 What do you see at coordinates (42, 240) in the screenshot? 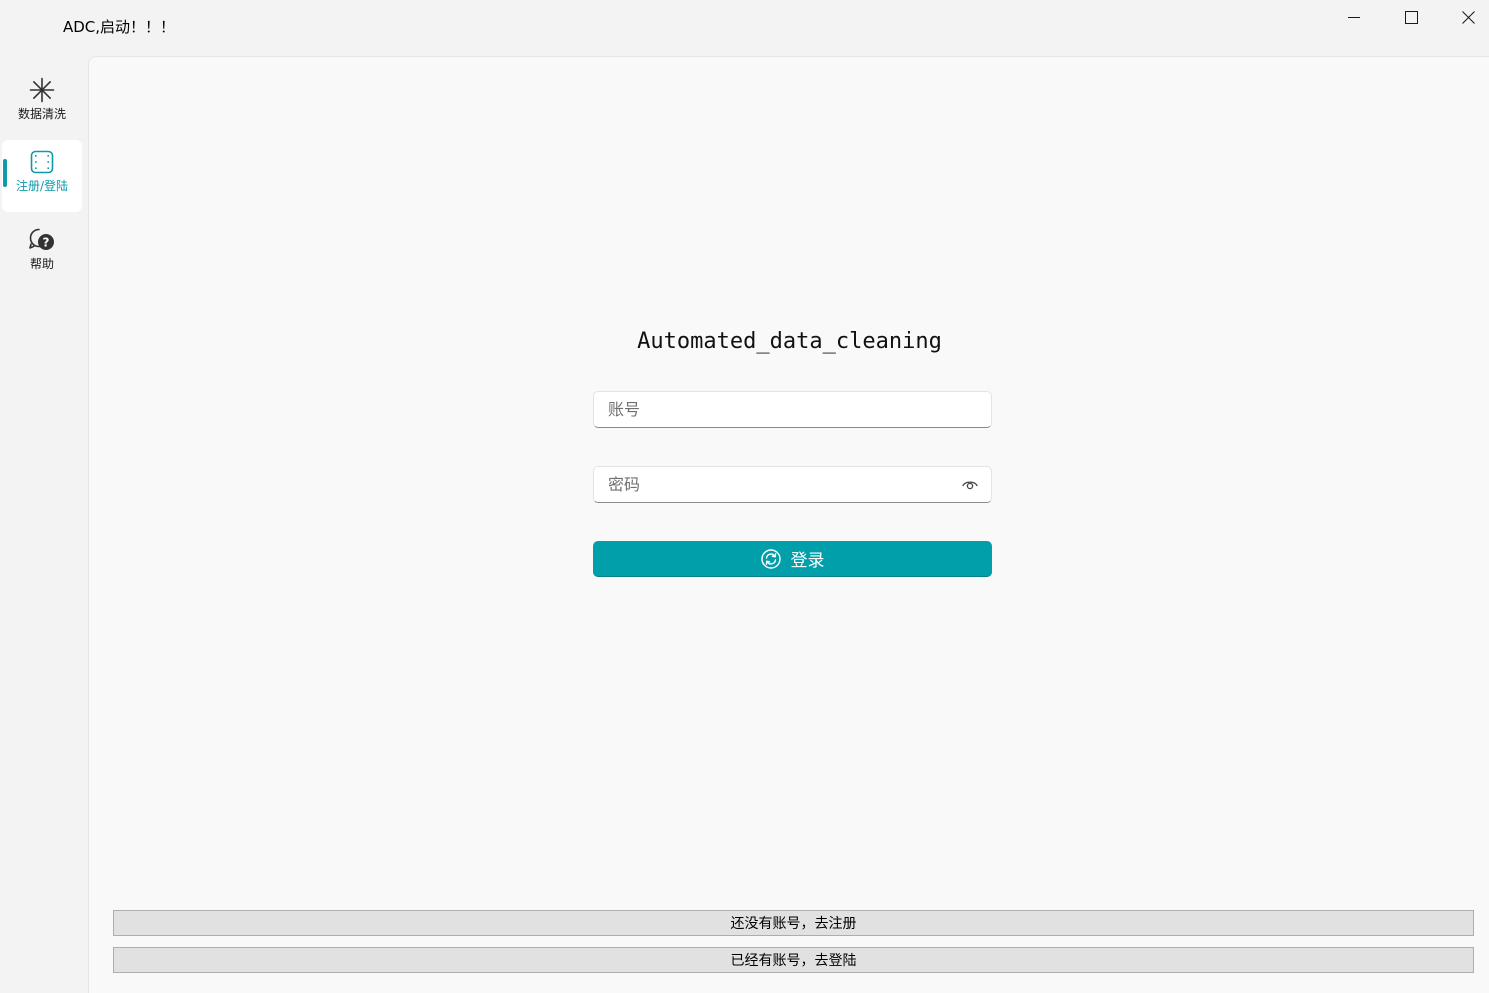
I see `help-chat-icon: ?` at bounding box center [42, 240].